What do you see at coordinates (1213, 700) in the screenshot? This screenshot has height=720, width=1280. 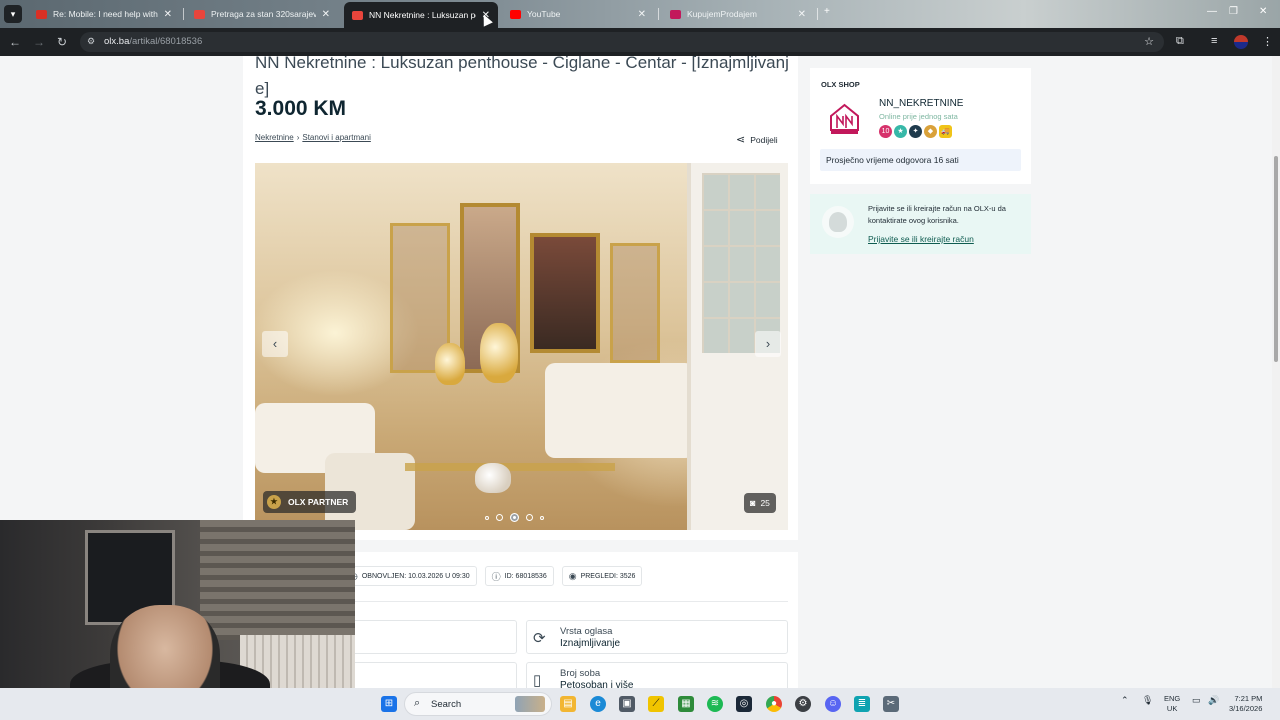 I see `volume-icon: 🔊` at bounding box center [1213, 700].